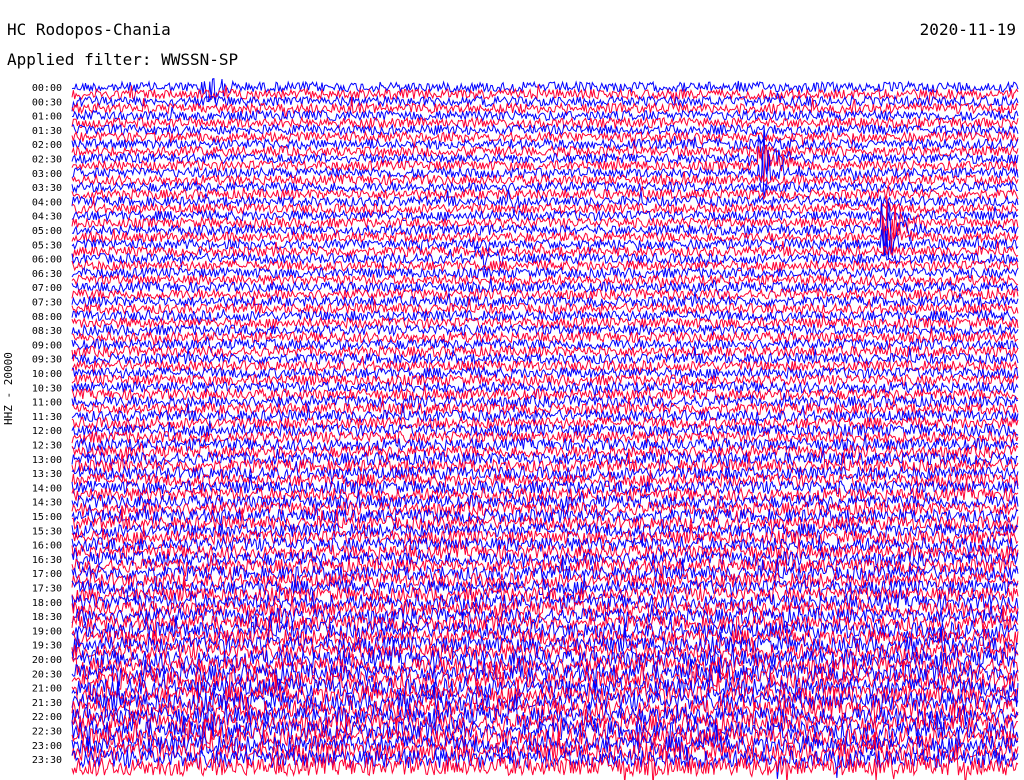 The image size is (1024, 780). Describe the element at coordinates (47, 131) in the screenshot. I see `time-tick-label: 01:30` at that location.